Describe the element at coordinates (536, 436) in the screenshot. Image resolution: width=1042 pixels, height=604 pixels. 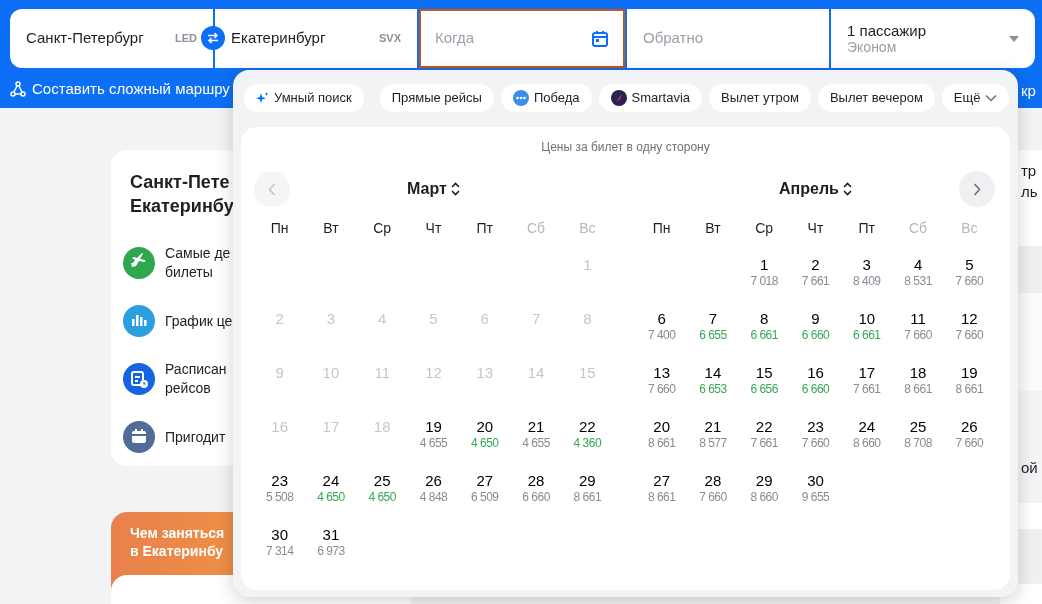
I see `calendar-day: 21 4 655` at that location.